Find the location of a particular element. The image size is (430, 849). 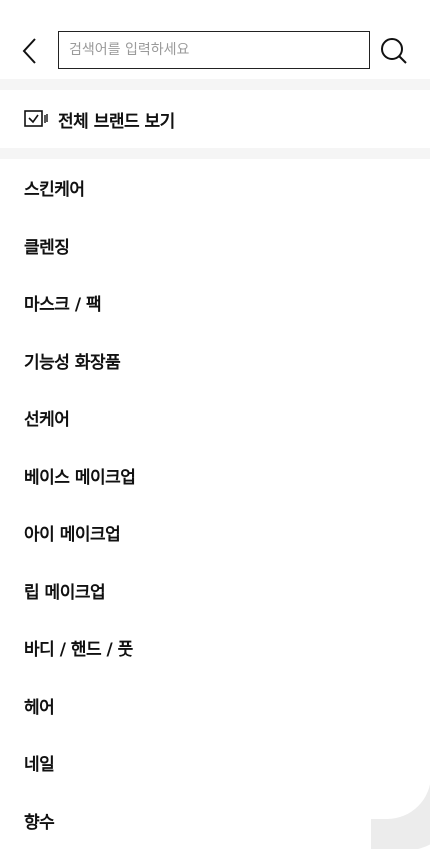

category-label: 아이 메이크업 is located at coordinates (72, 532).